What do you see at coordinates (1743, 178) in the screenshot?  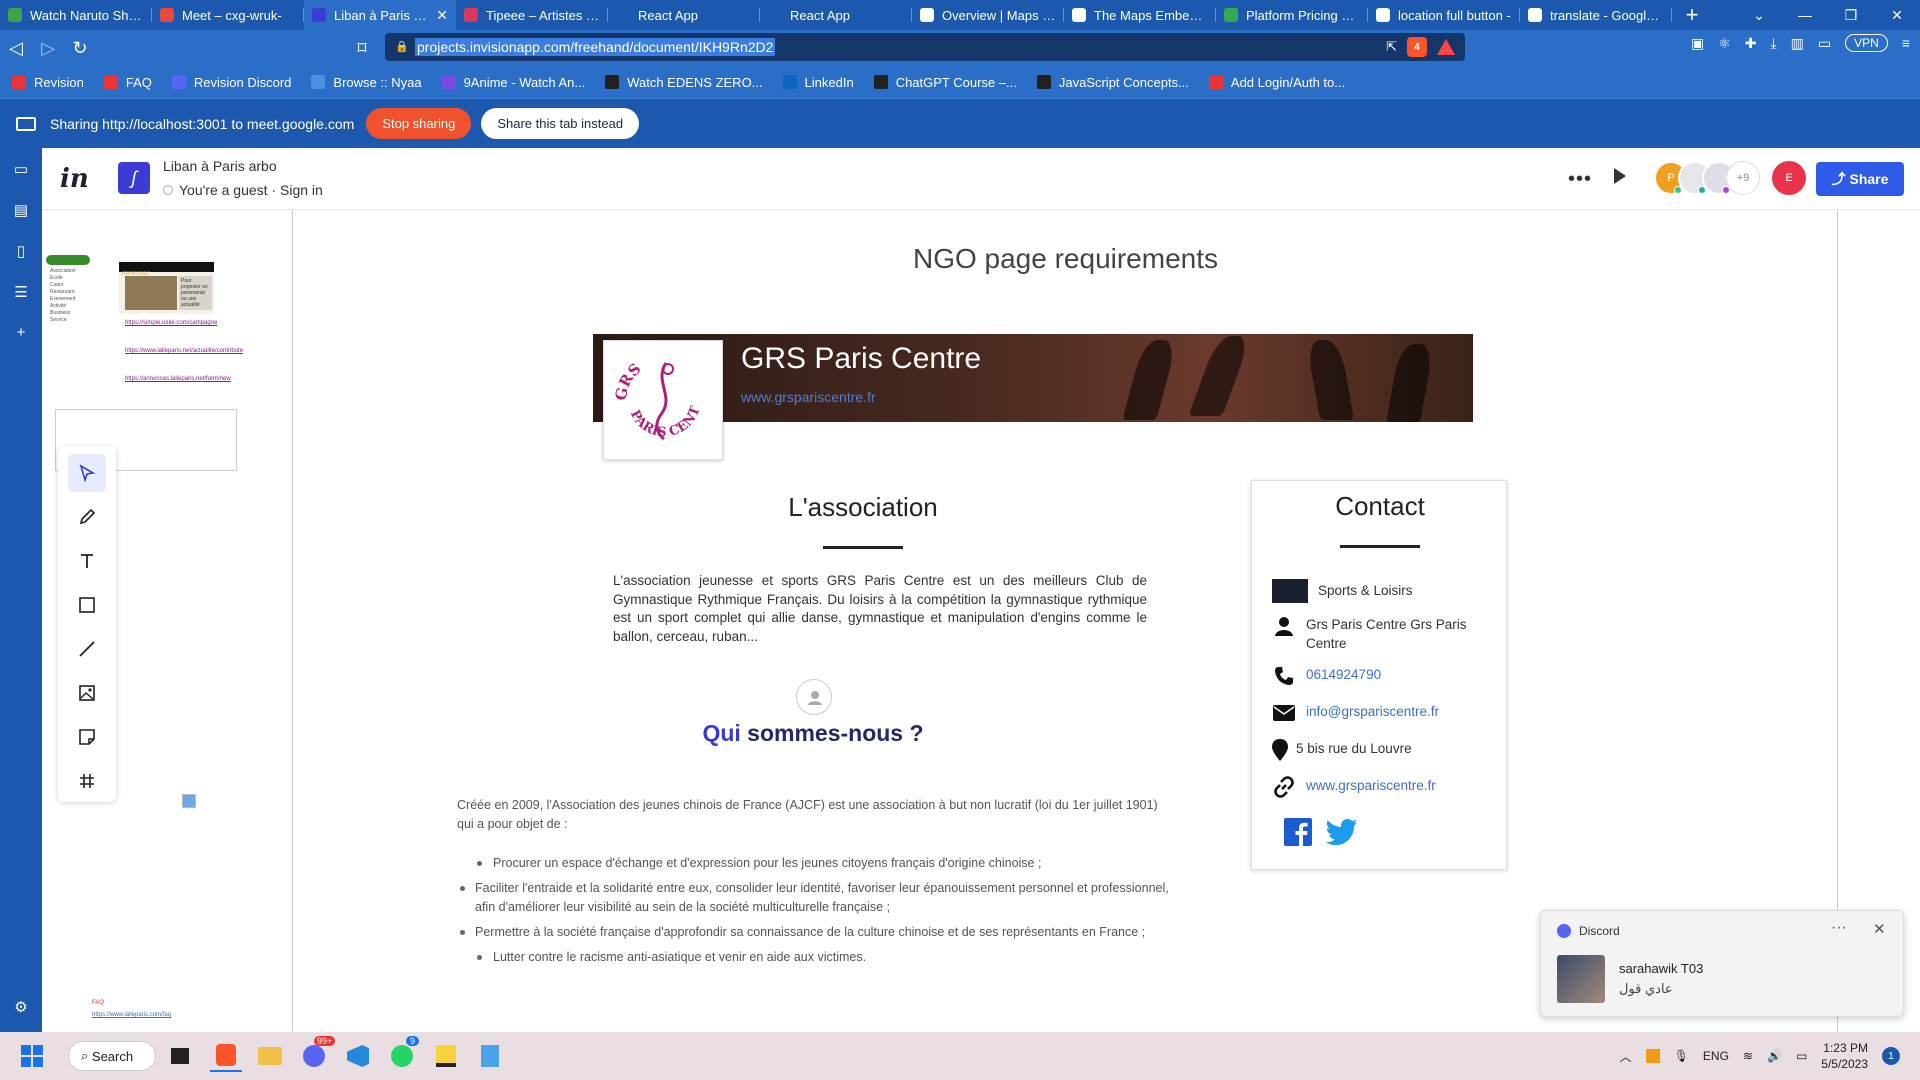 I see `more-avatars-badge: +9` at bounding box center [1743, 178].